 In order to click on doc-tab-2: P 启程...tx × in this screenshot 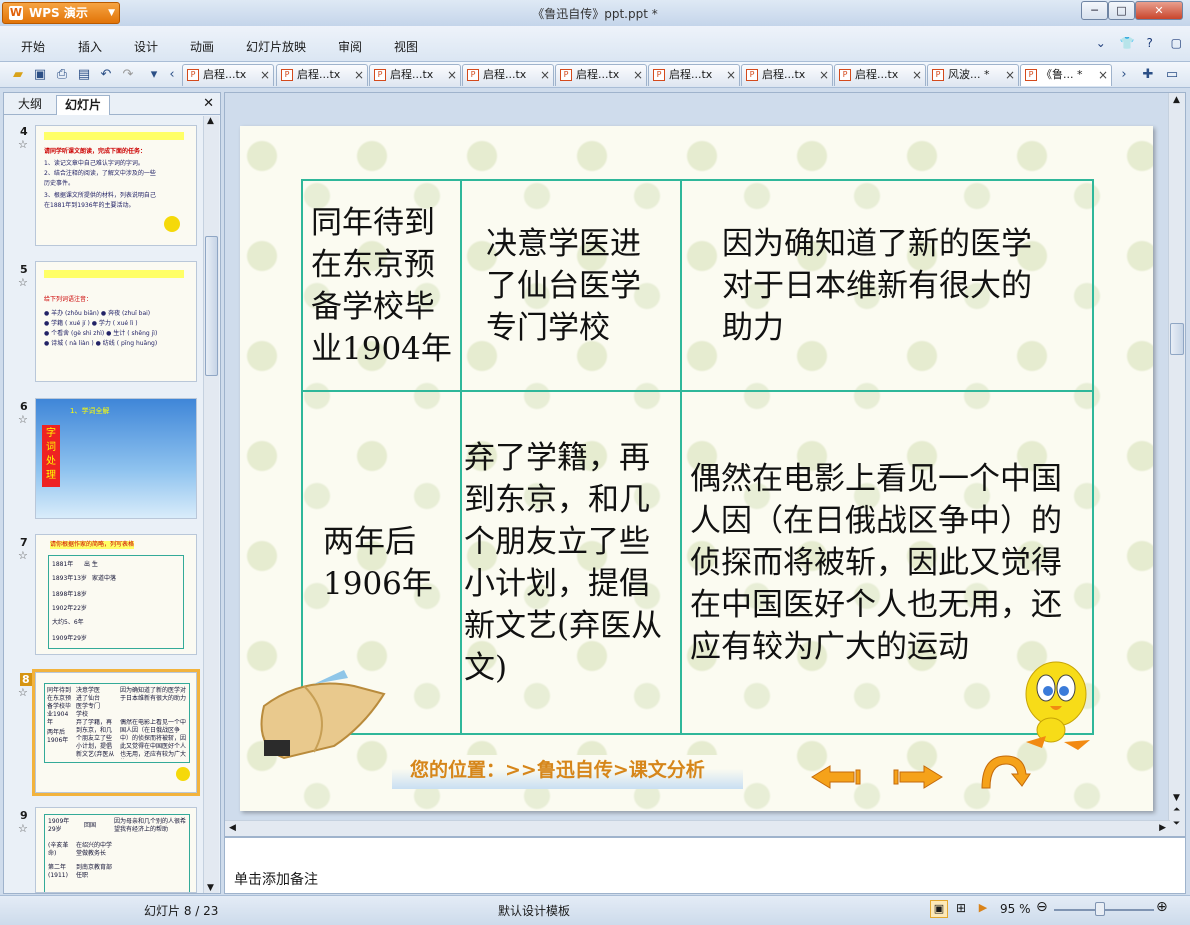, I will do `click(322, 75)`.